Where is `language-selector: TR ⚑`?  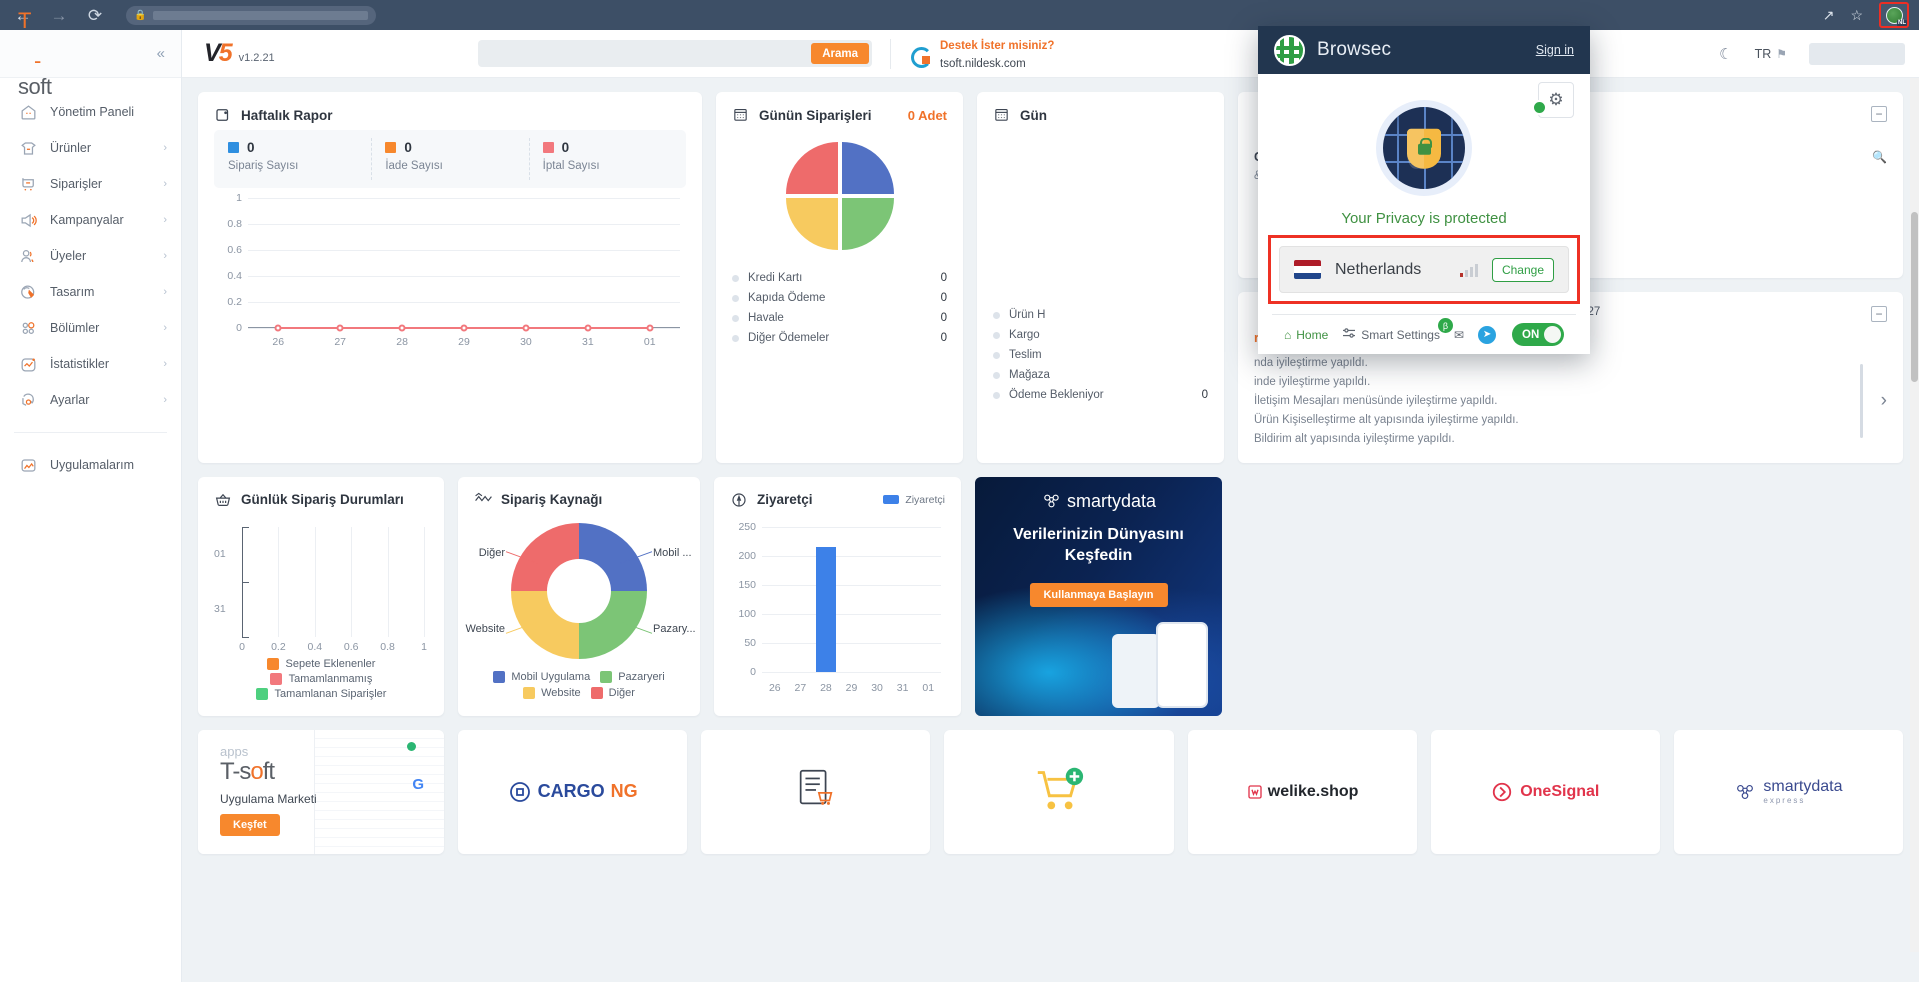 language-selector: TR ⚑ is located at coordinates (1771, 54).